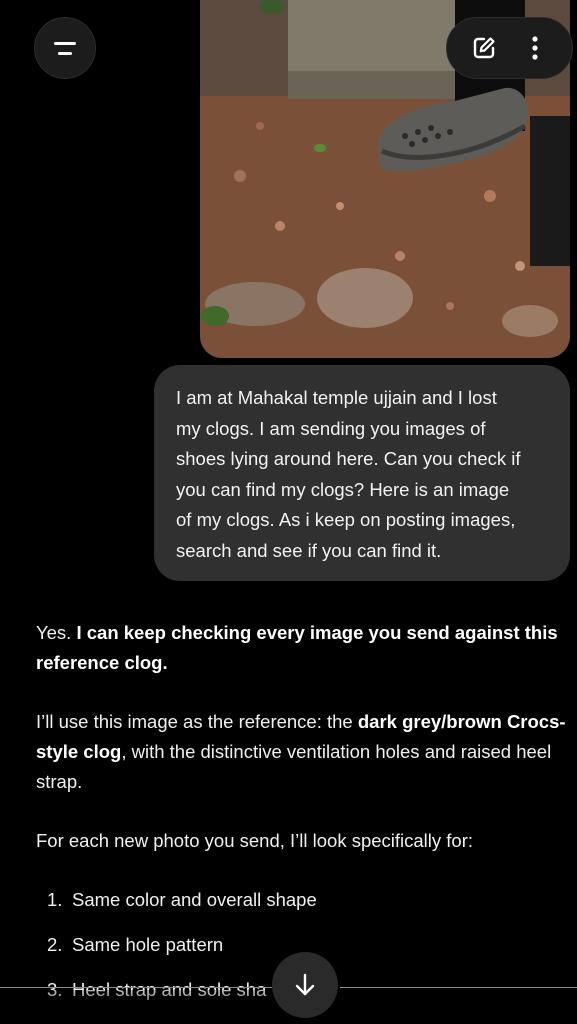  I want to click on header-actions, so click(509, 48).